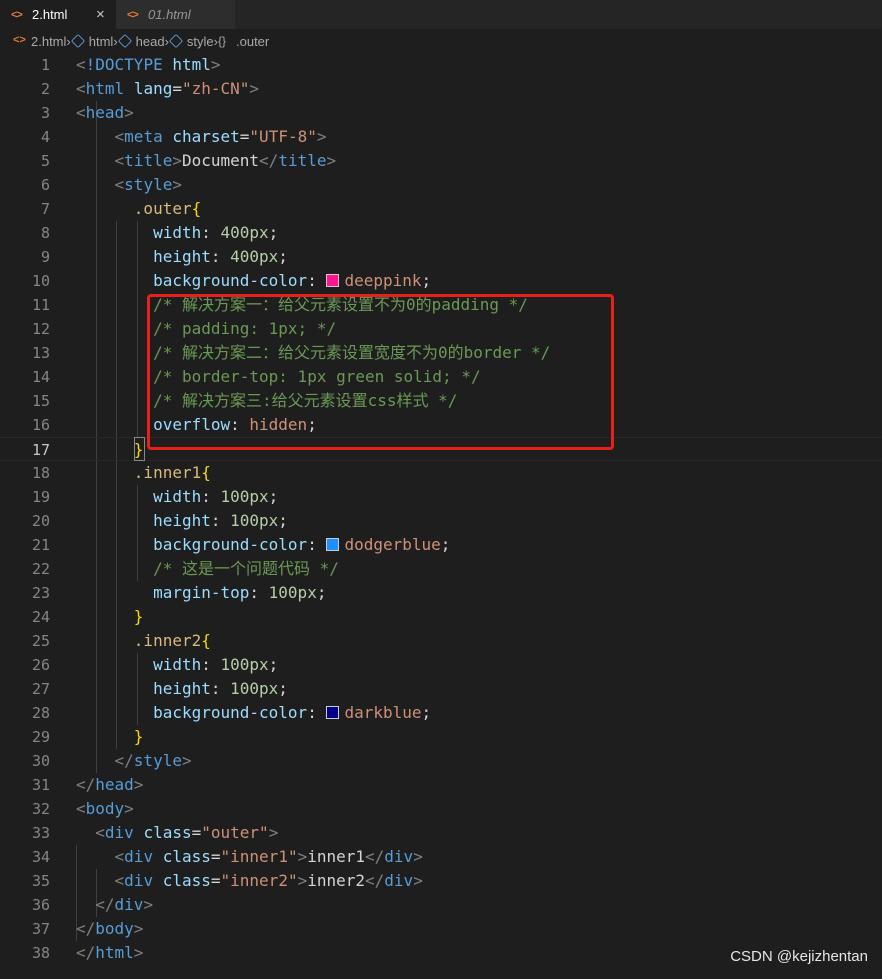 This screenshot has width=882, height=979. I want to click on line-number: 5, so click(45, 161).